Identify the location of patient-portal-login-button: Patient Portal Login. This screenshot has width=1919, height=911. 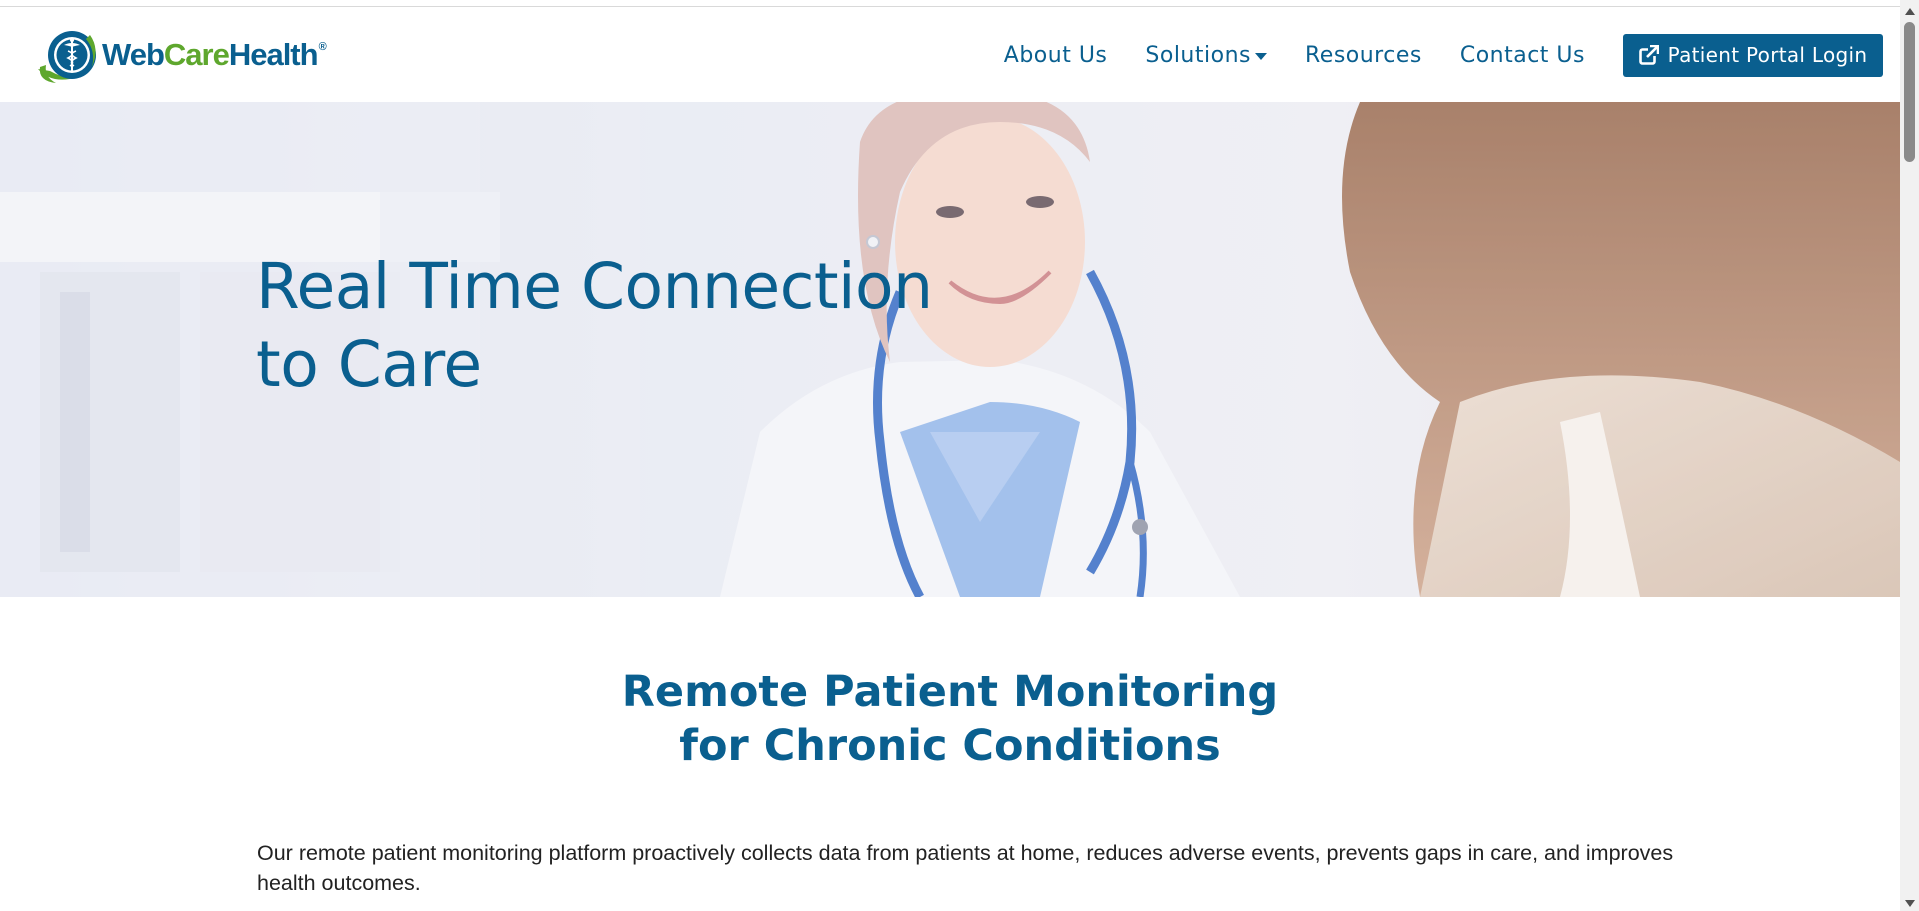
(1753, 55).